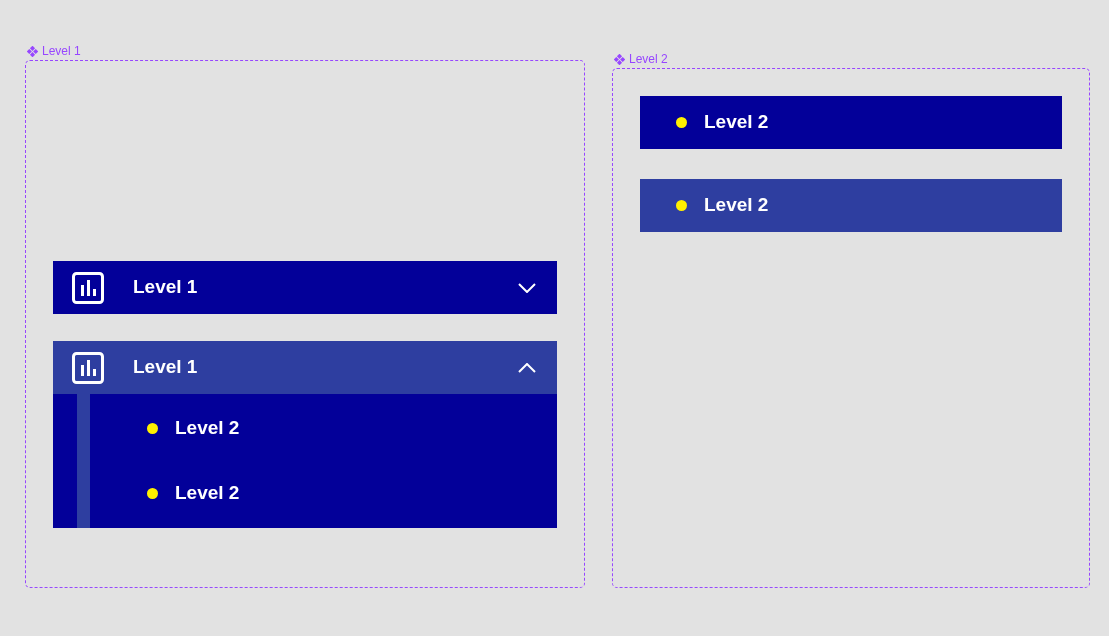  Describe the element at coordinates (61, 51) in the screenshot. I see `component-set-label: Level 1` at that location.